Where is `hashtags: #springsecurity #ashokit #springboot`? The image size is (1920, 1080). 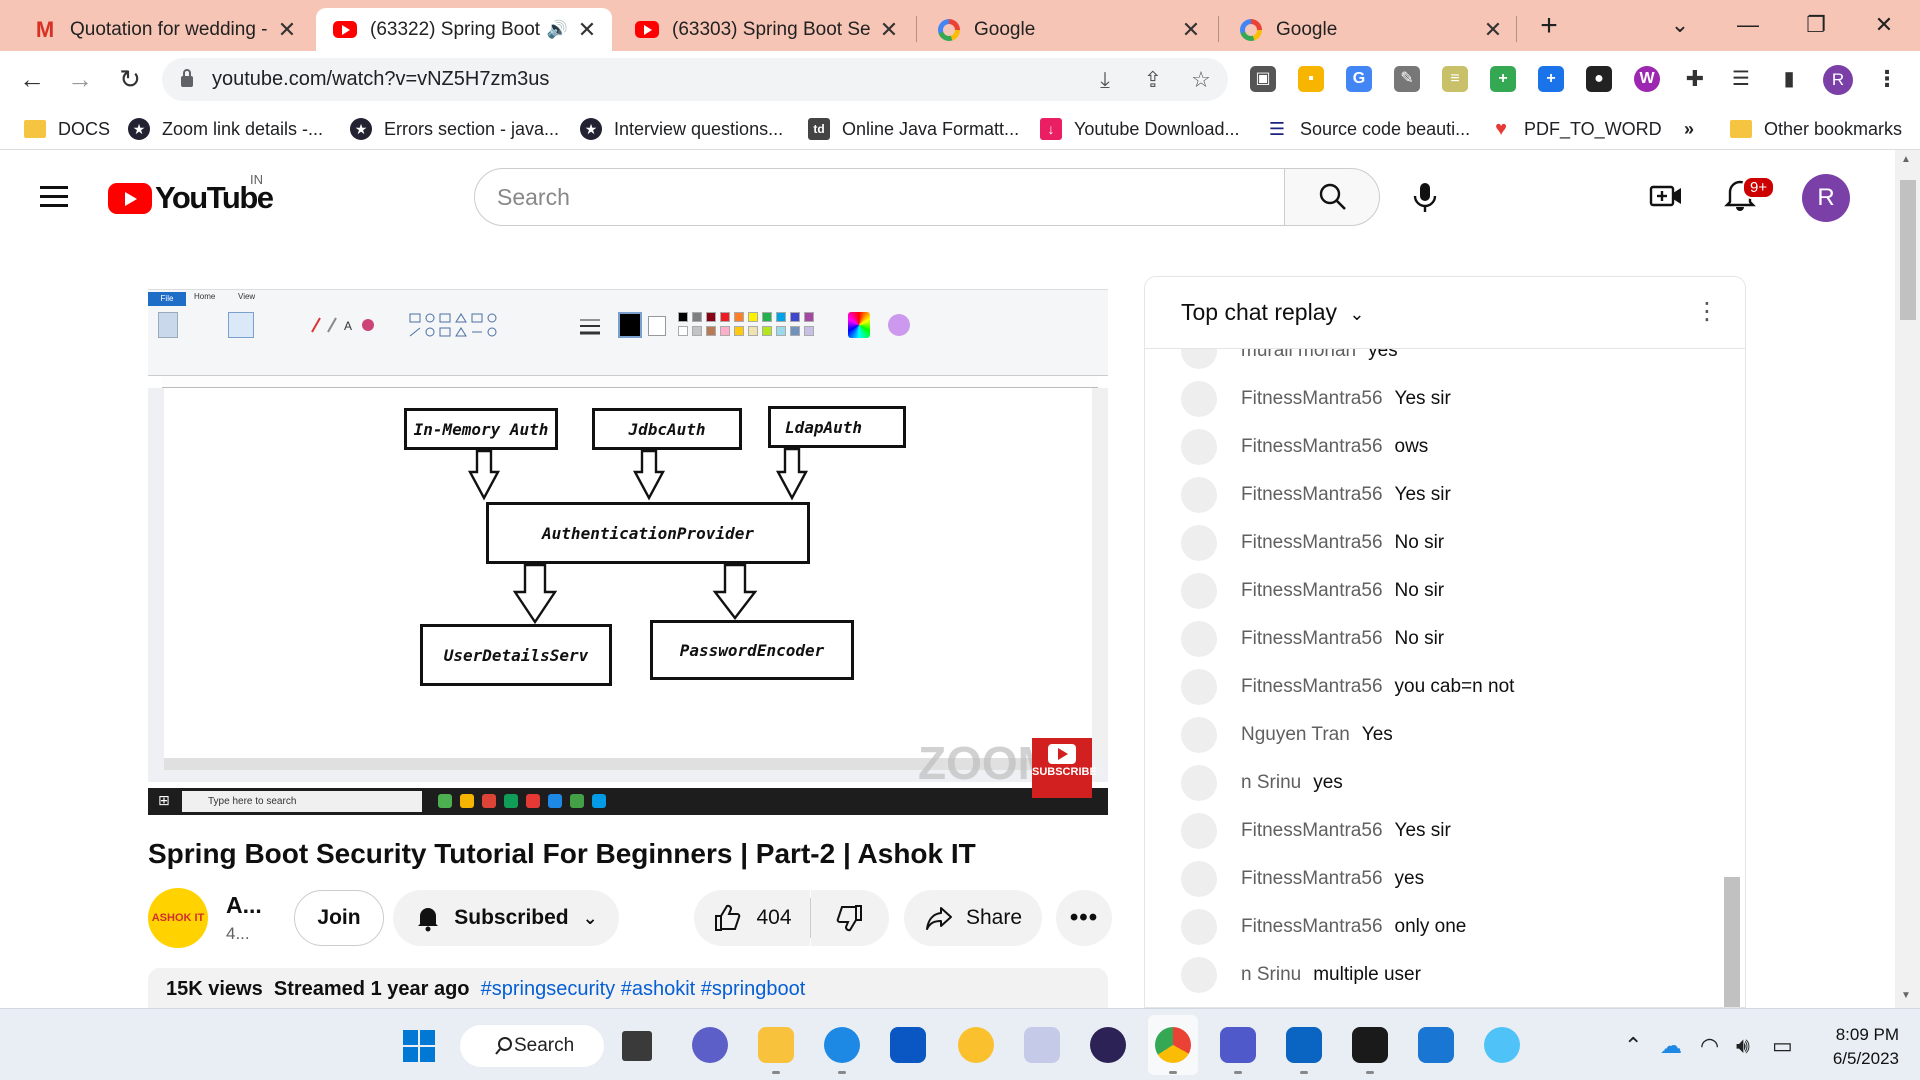 hashtags: #springsecurity #ashokit #springboot is located at coordinates (643, 989).